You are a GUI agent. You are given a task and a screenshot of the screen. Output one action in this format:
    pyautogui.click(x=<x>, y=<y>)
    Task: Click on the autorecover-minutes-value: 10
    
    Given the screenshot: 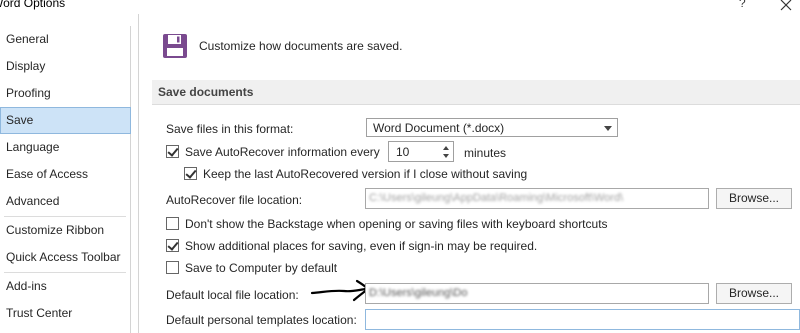 What is the action you would take?
    pyautogui.click(x=403, y=152)
    